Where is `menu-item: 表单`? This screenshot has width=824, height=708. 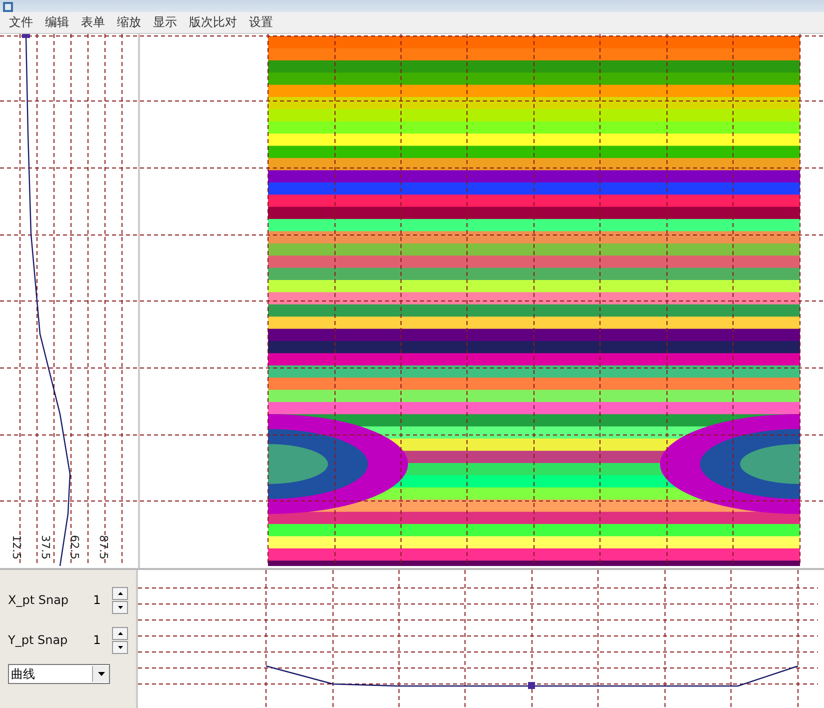
menu-item: 表单 is located at coordinates (93, 22).